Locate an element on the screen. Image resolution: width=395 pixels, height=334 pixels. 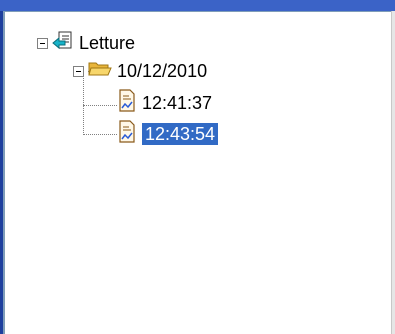
tree-node-folder: 10/12/2010 is located at coordinates (140, 71).